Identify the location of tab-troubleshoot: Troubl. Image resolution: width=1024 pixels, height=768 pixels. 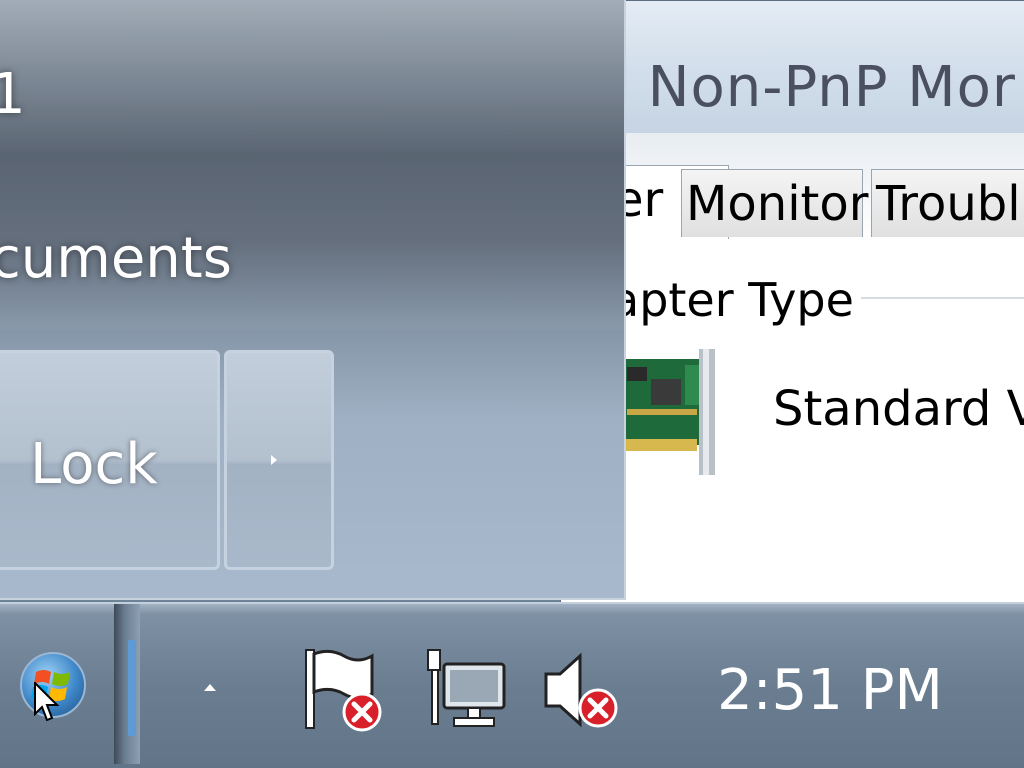
(947, 203).